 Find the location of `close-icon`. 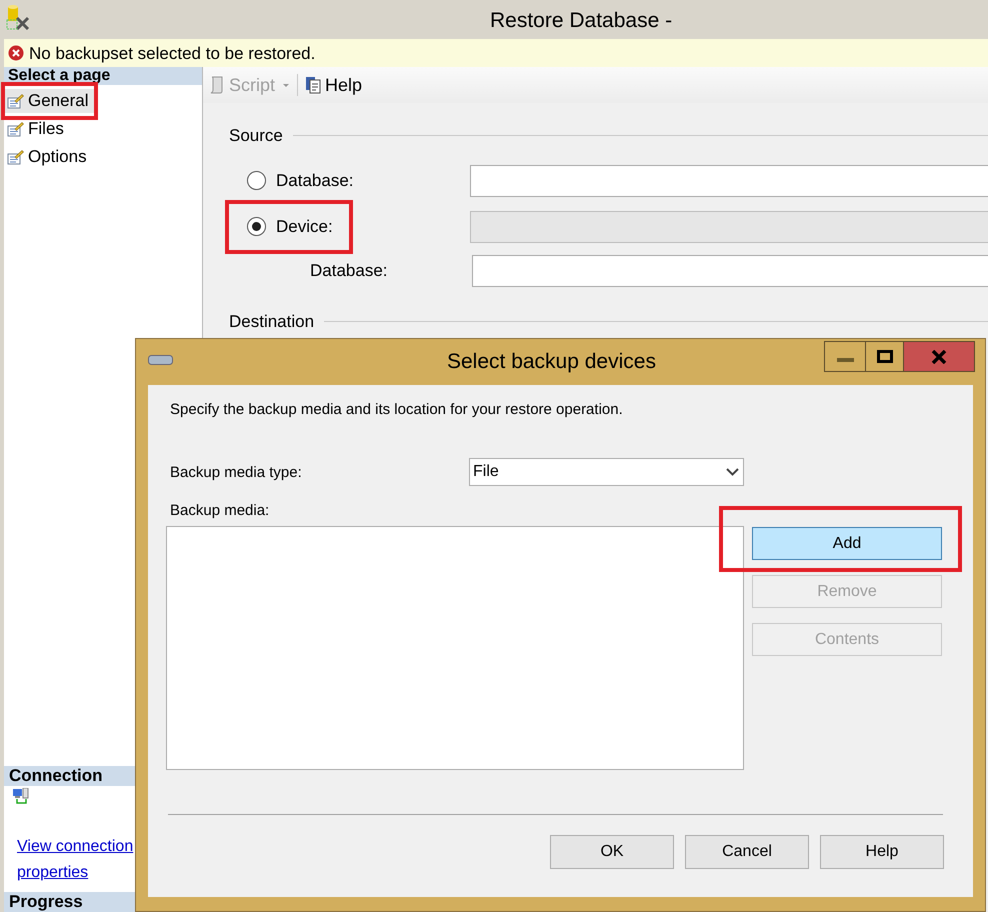

close-icon is located at coordinates (939, 357).